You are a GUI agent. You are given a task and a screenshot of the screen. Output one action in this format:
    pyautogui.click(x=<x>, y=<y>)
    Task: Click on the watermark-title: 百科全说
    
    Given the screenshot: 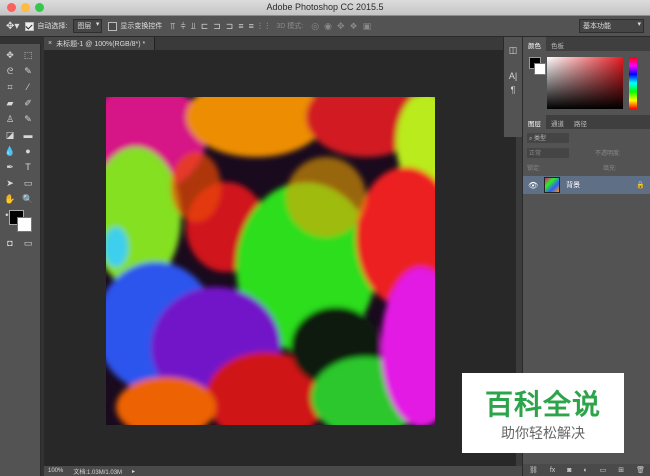 What is the action you would take?
    pyautogui.click(x=542, y=404)
    